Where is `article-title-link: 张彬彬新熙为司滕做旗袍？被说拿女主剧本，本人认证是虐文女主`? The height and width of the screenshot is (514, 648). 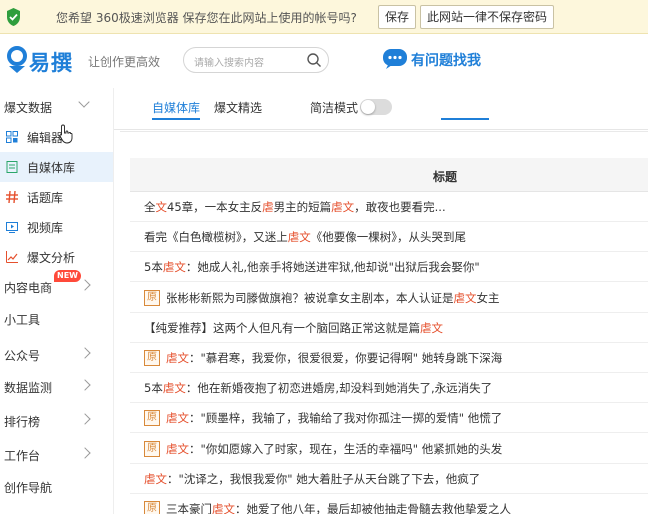
article-title-link: 张彬彬新熙为司滕做旗袍？被说拿女主剧本，本人认证是虐文女主 is located at coordinates (333, 298).